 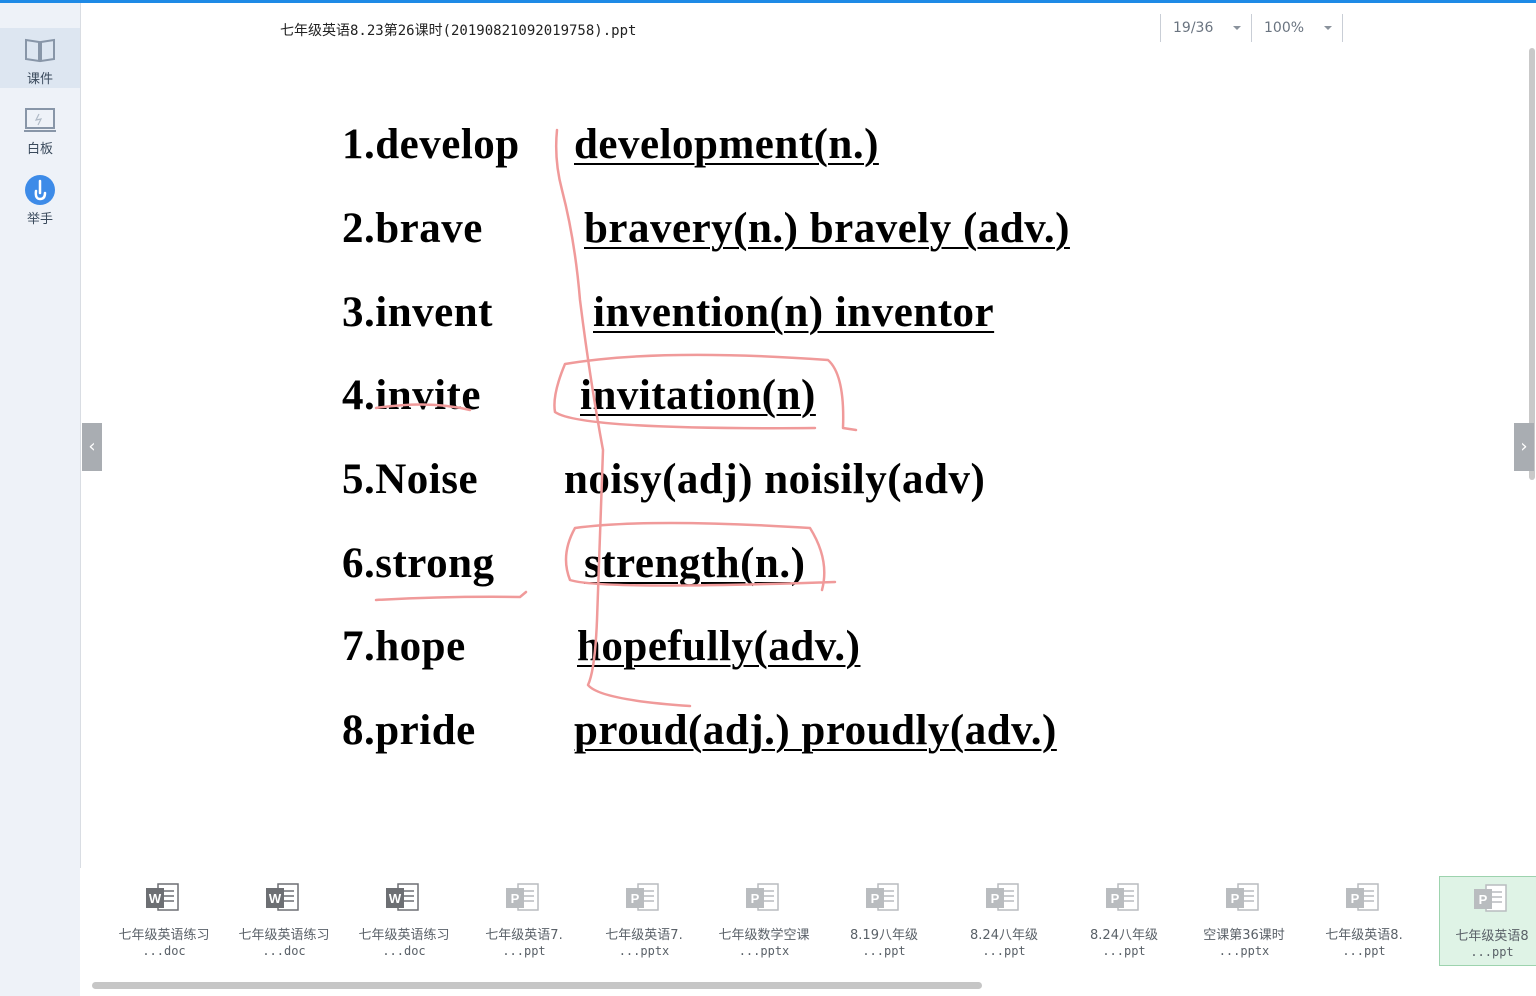 I want to click on document-title: 七年级英语8.23第26课时(20190821092019758).ppt, so click(x=458, y=31).